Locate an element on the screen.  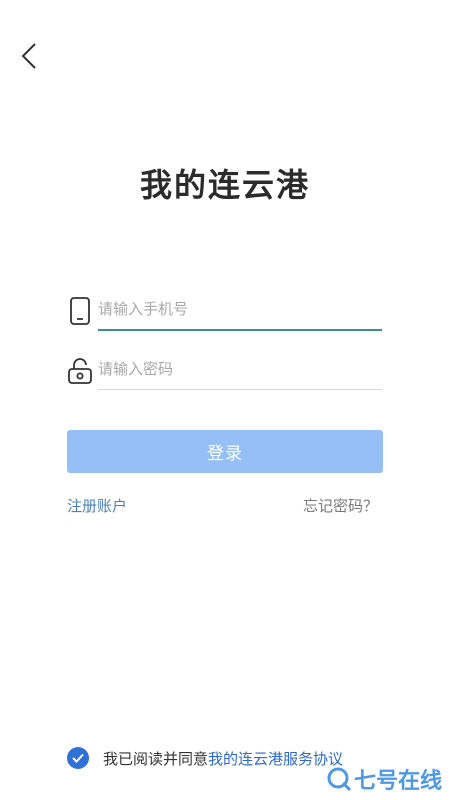
phone-field is located at coordinates (225, 312).